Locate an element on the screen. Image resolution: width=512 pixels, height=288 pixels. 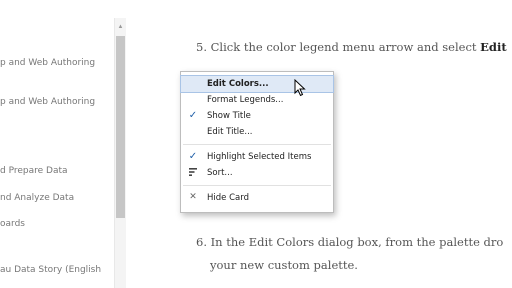
sidebar-scrollbar: ▲ is located at coordinates (120, 153).